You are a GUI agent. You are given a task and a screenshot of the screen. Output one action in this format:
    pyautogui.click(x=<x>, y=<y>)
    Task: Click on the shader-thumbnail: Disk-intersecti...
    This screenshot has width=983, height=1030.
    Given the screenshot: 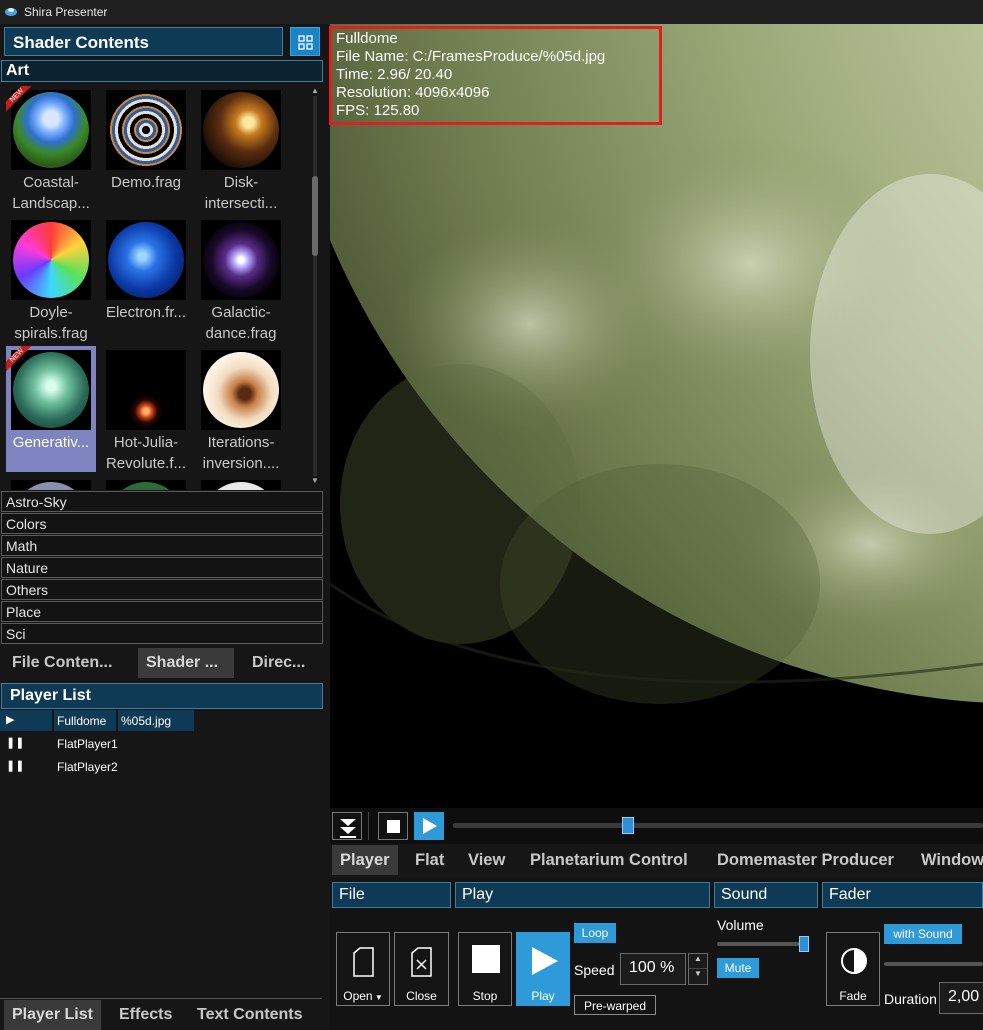 What is the action you would take?
    pyautogui.click(x=241, y=149)
    